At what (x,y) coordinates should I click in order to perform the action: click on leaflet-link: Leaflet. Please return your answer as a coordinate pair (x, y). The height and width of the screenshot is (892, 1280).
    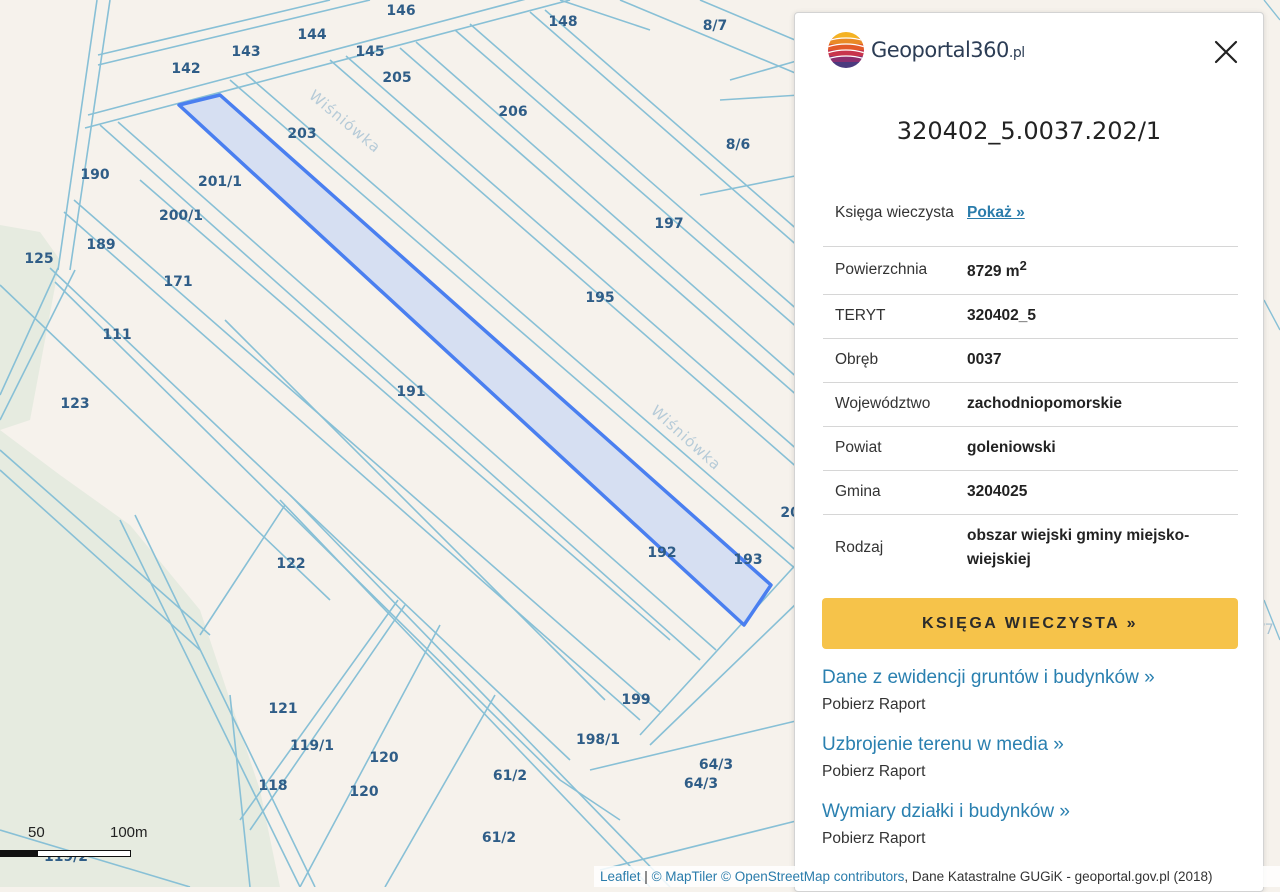
    Looking at the image, I should click on (620, 876).